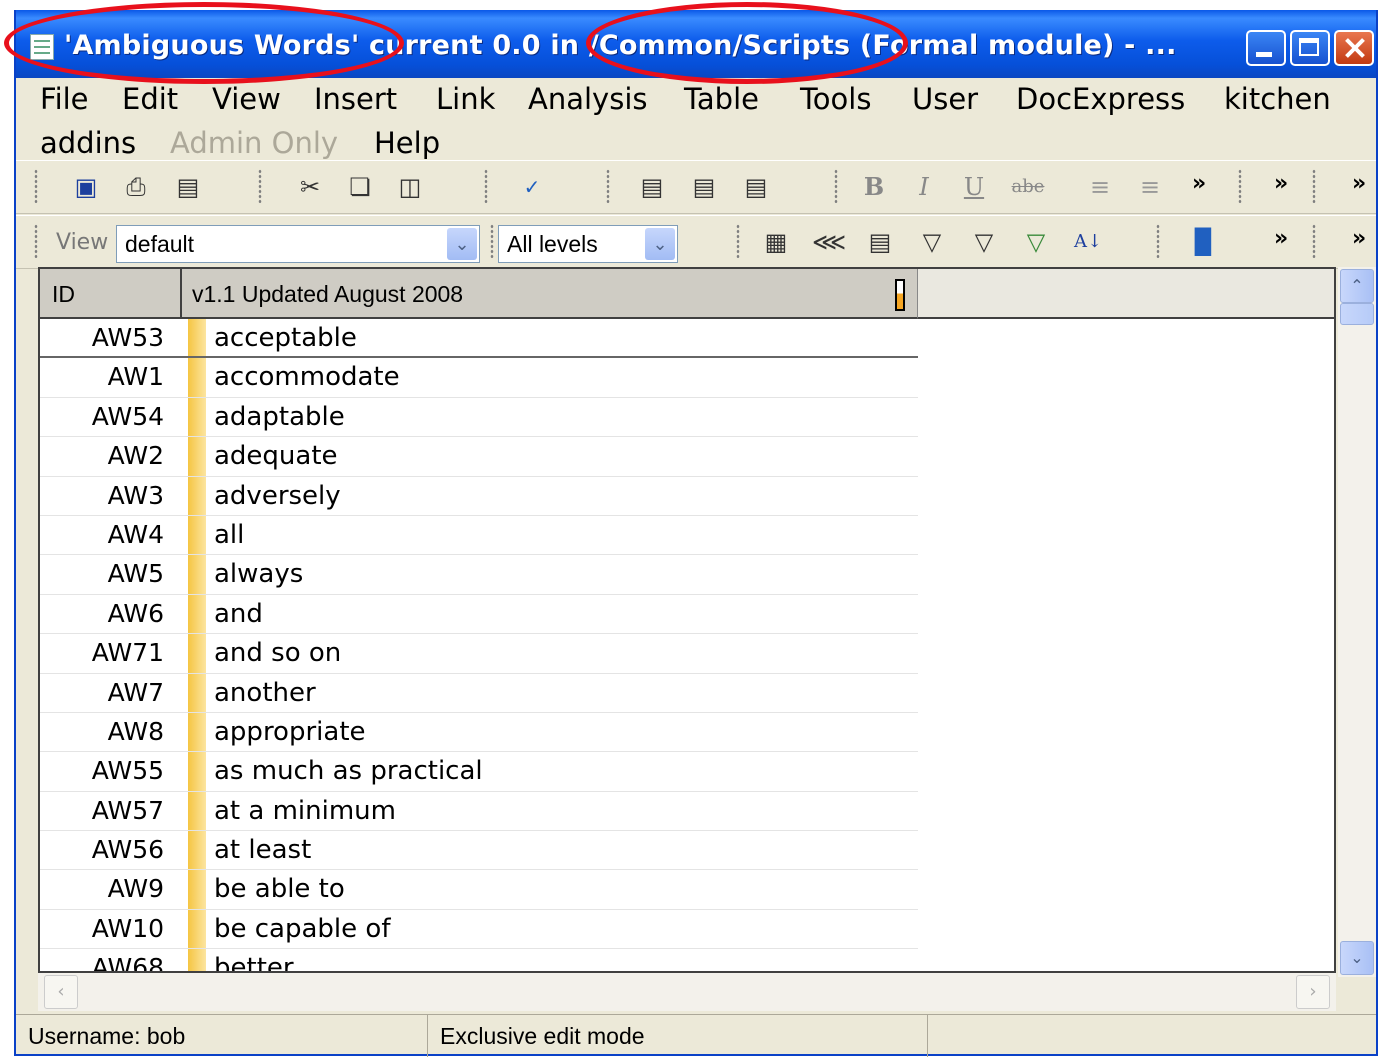 This screenshot has height=1060, width=1382. Describe the element at coordinates (88, 143) in the screenshot. I see `menu-addins: addins` at that location.